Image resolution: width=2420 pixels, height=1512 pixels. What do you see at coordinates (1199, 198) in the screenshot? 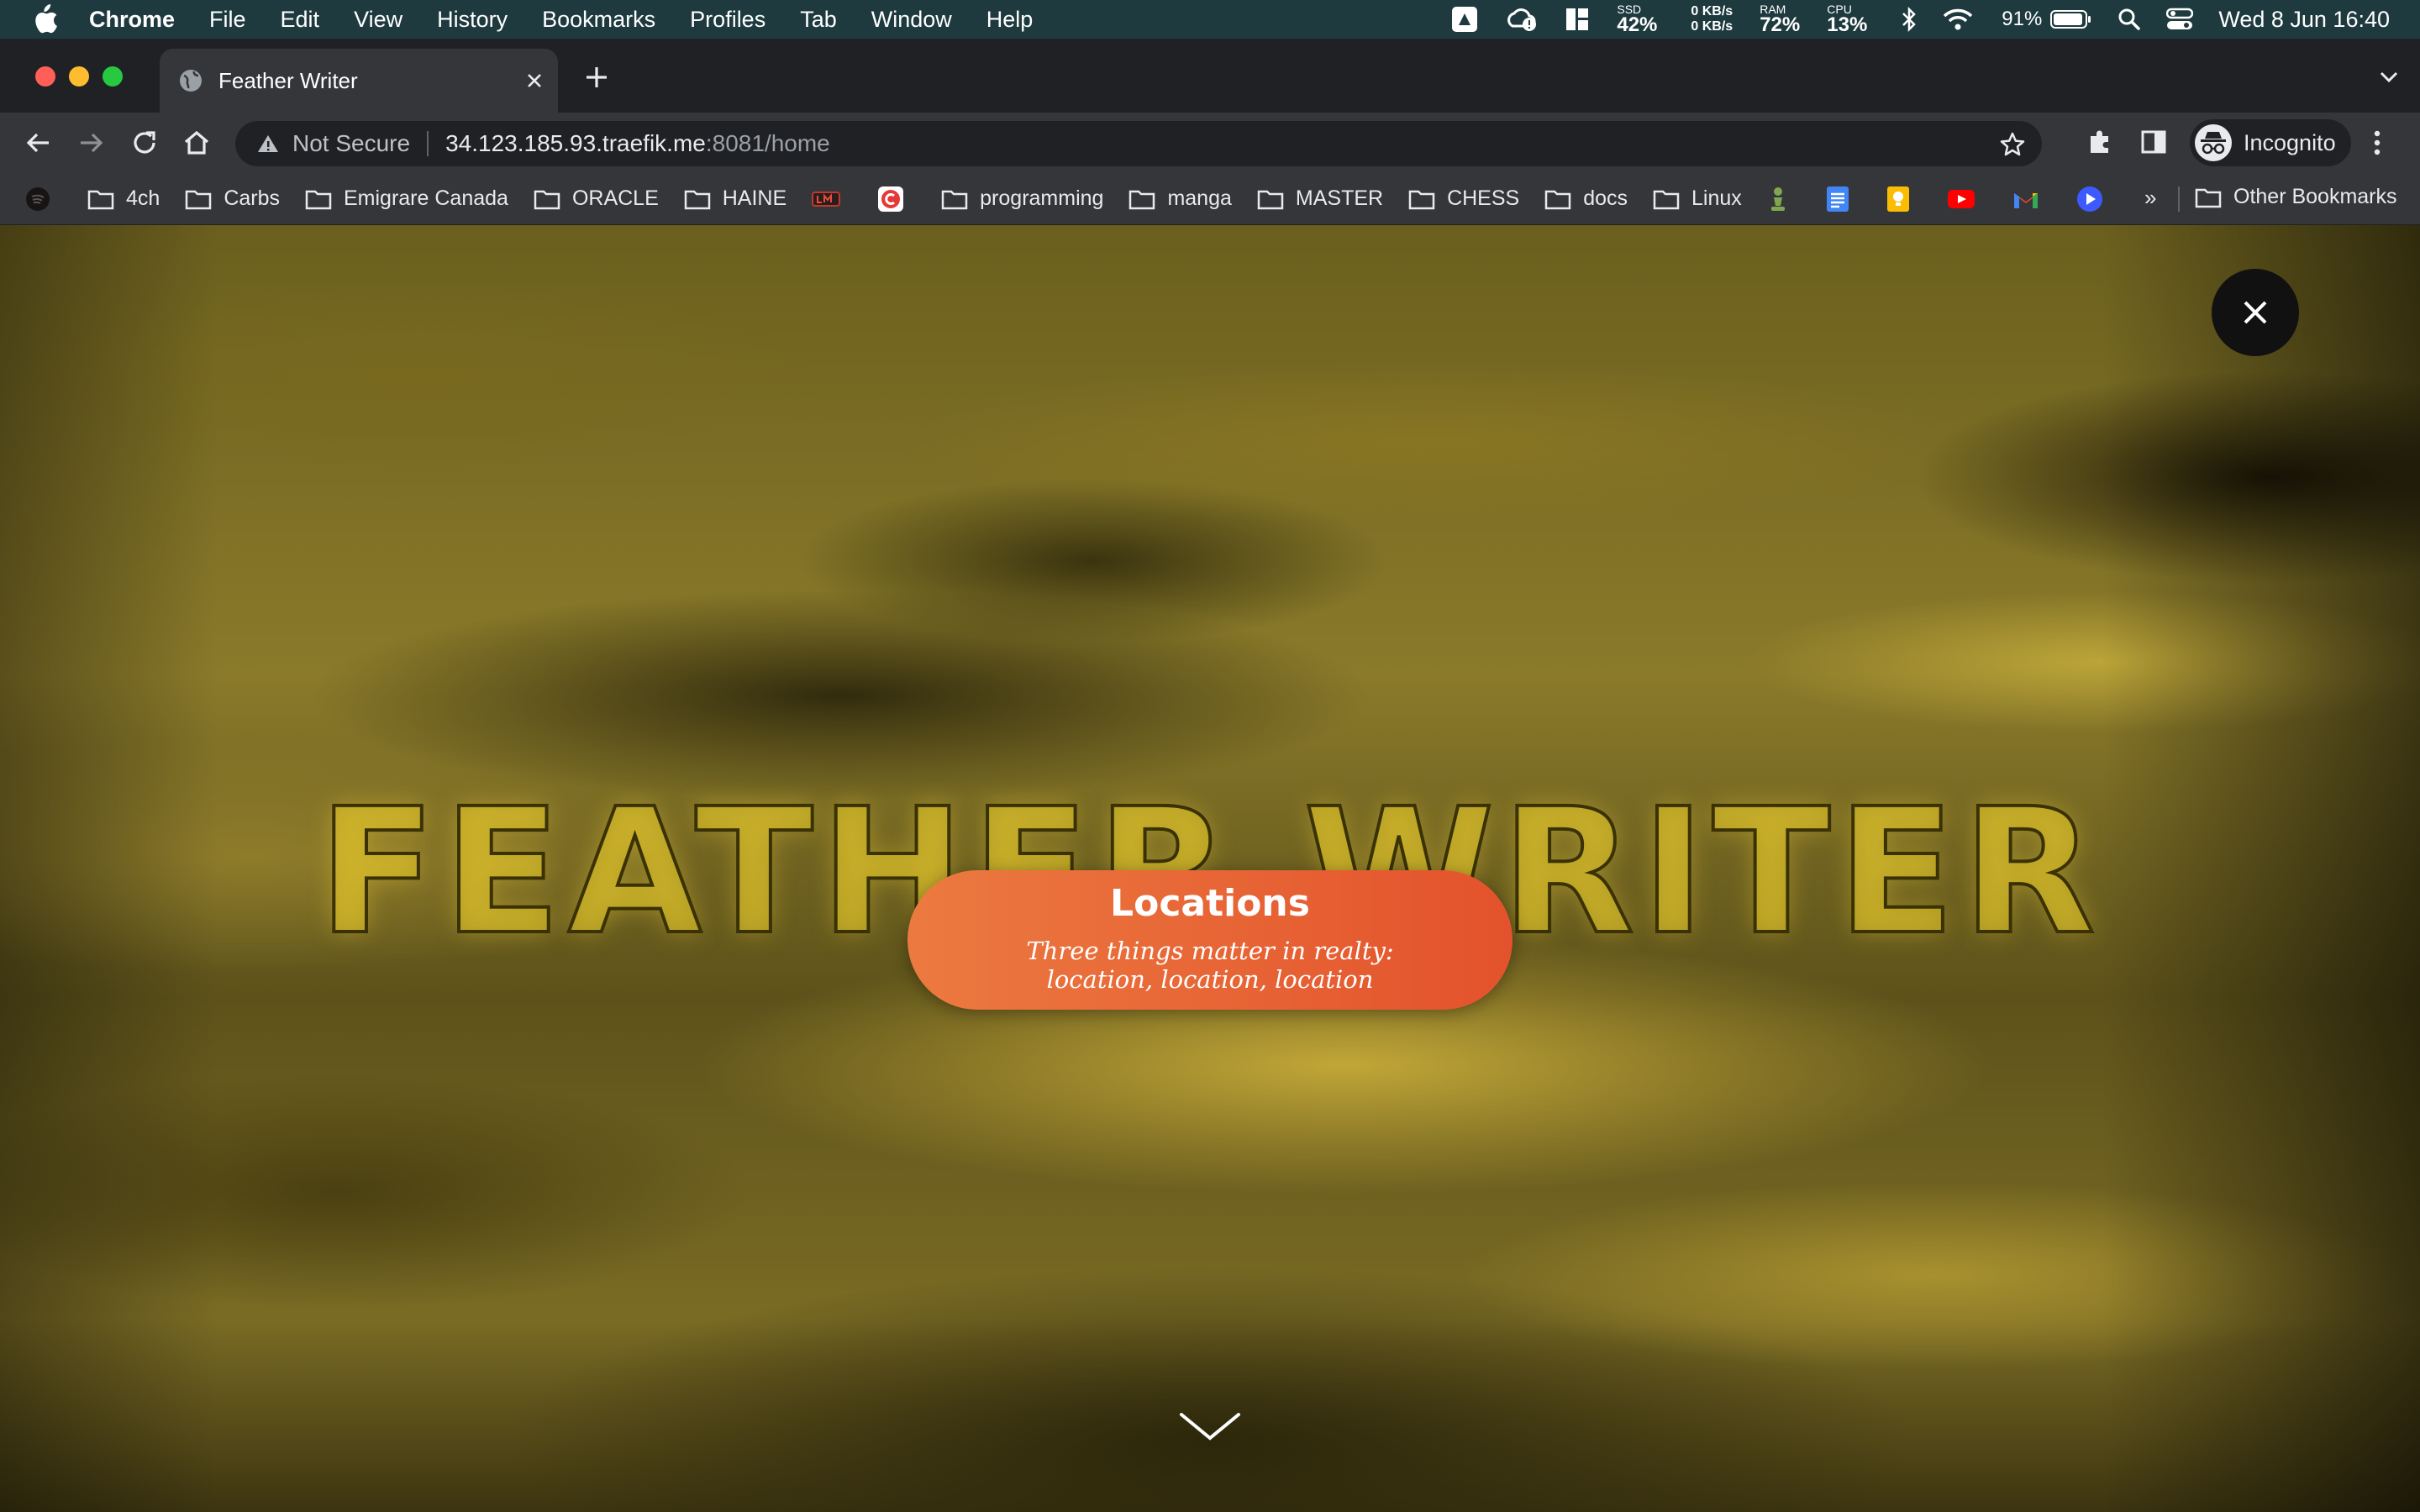
I see `bookmark-folder-label: manga` at bounding box center [1199, 198].